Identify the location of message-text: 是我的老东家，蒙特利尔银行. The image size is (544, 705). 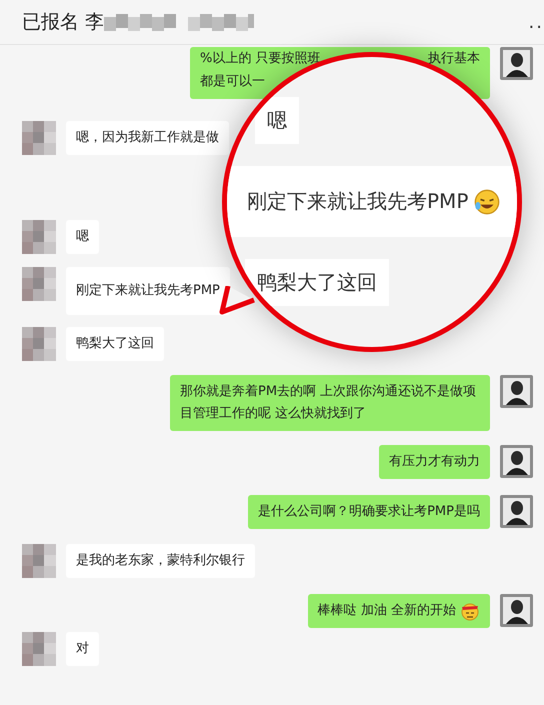
(160, 561).